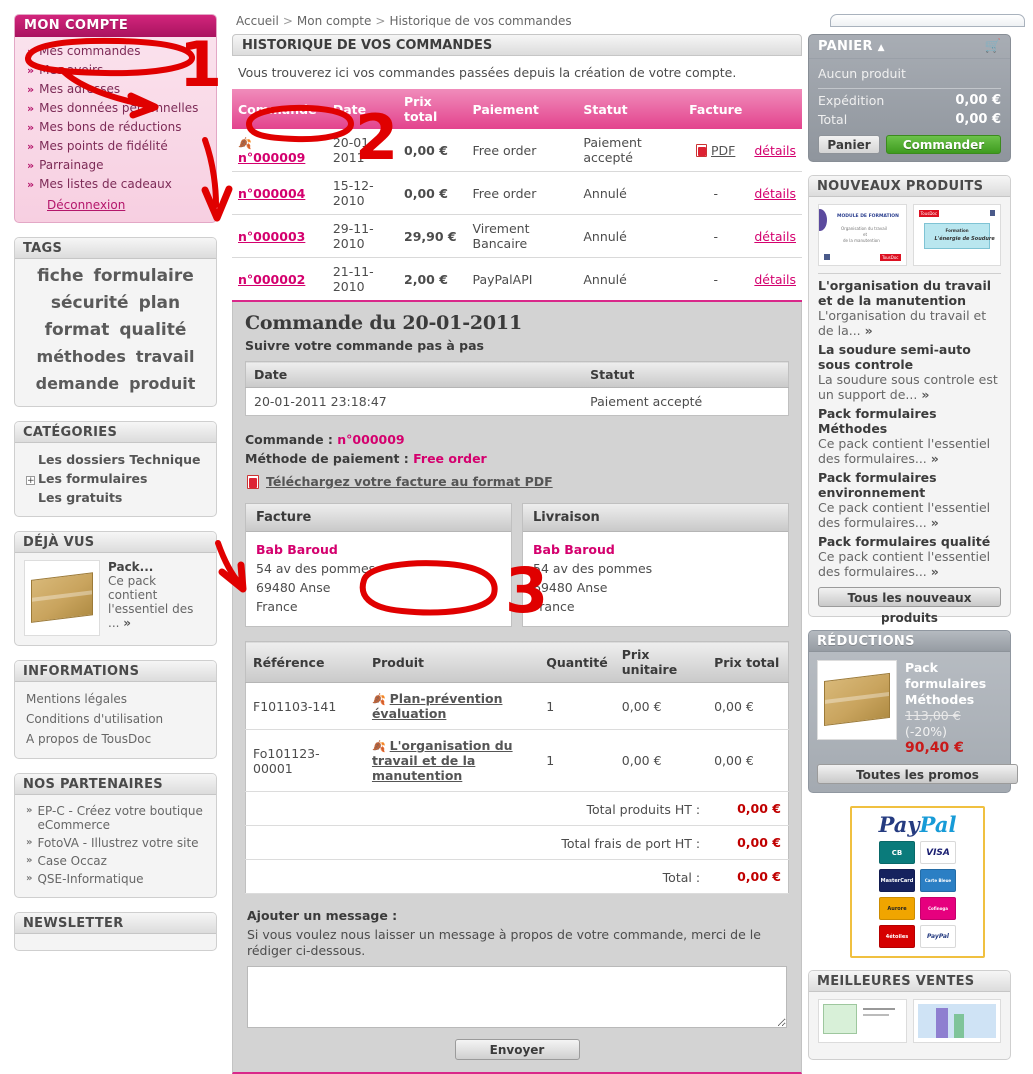 This screenshot has width=1033, height=1074. Describe the element at coordinates (165, 356) in the screenshot. I see `tag-travail: travail` at that location.